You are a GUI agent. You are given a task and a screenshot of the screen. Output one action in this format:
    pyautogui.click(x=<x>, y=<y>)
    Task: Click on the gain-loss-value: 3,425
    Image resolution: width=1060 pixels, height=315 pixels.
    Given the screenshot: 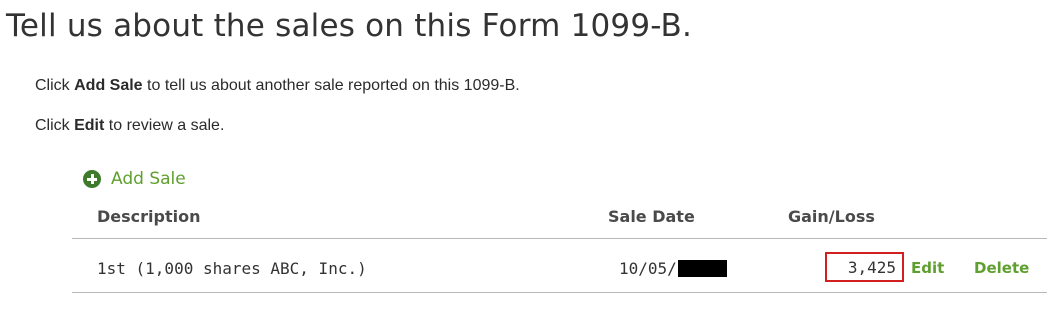 What is the action you would take?
    pyautogui.click(x=864, y=267)
    